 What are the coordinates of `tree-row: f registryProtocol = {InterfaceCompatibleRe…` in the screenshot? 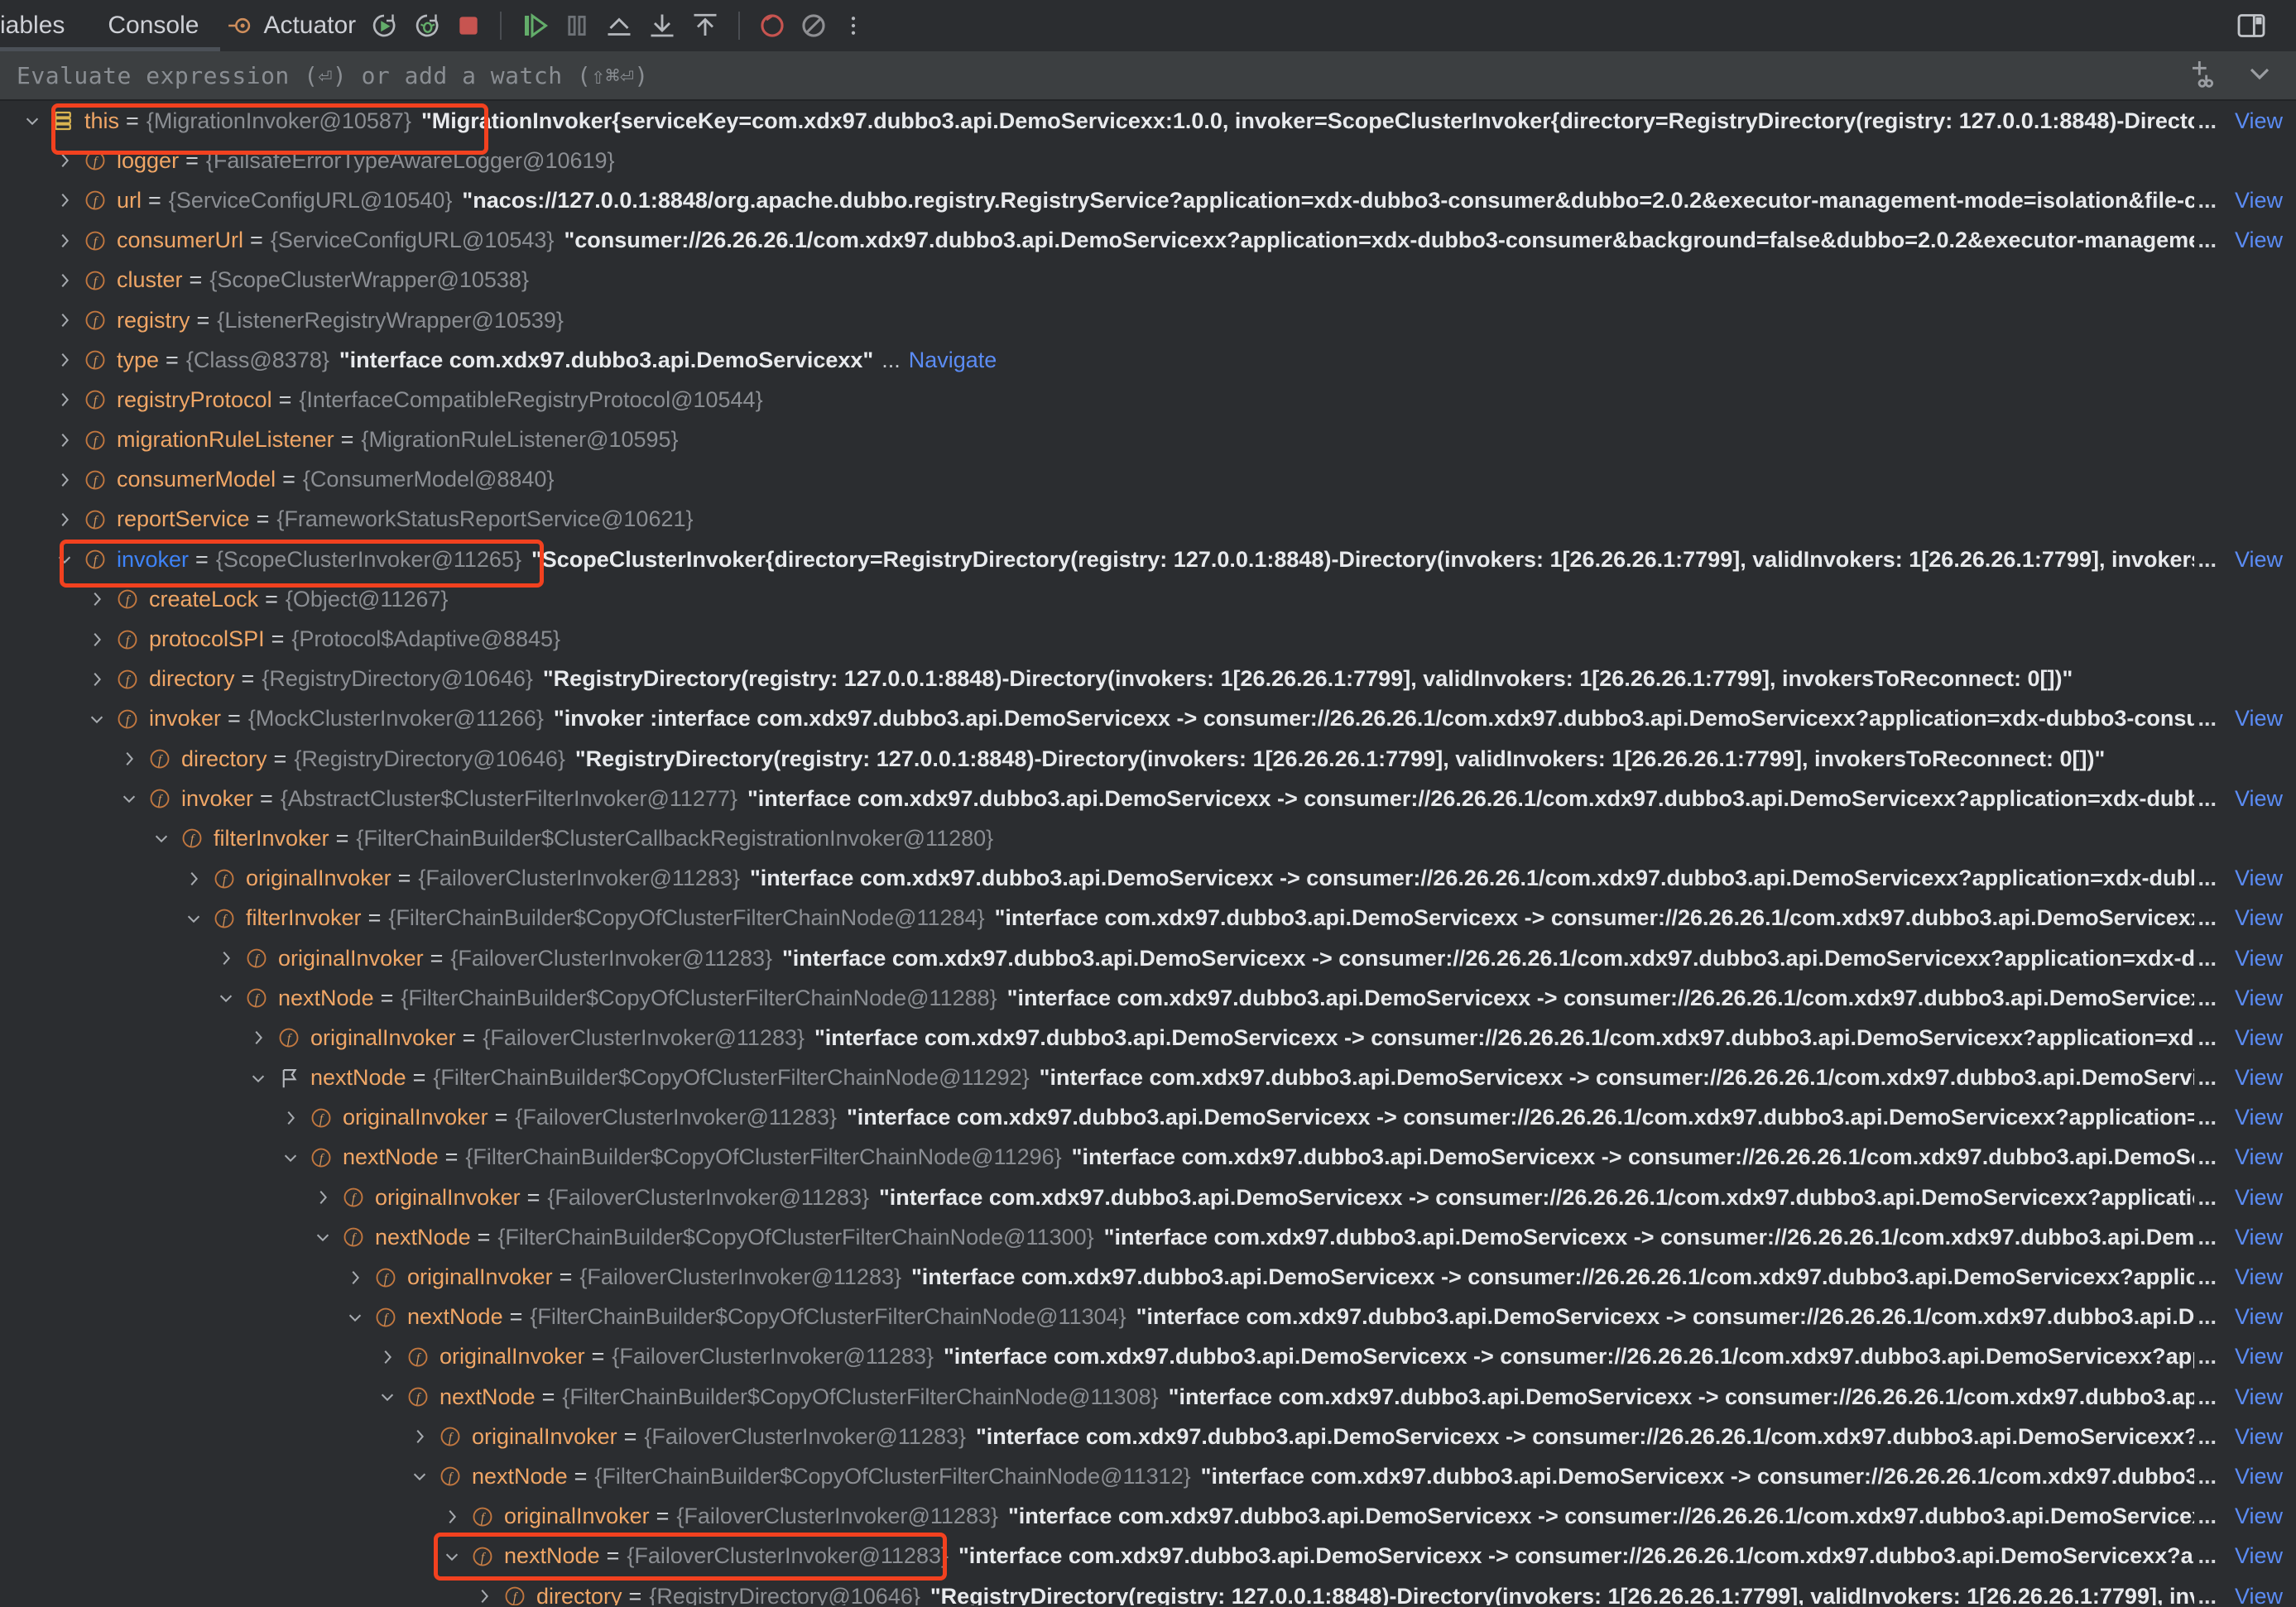 It's located at (1148, 400).